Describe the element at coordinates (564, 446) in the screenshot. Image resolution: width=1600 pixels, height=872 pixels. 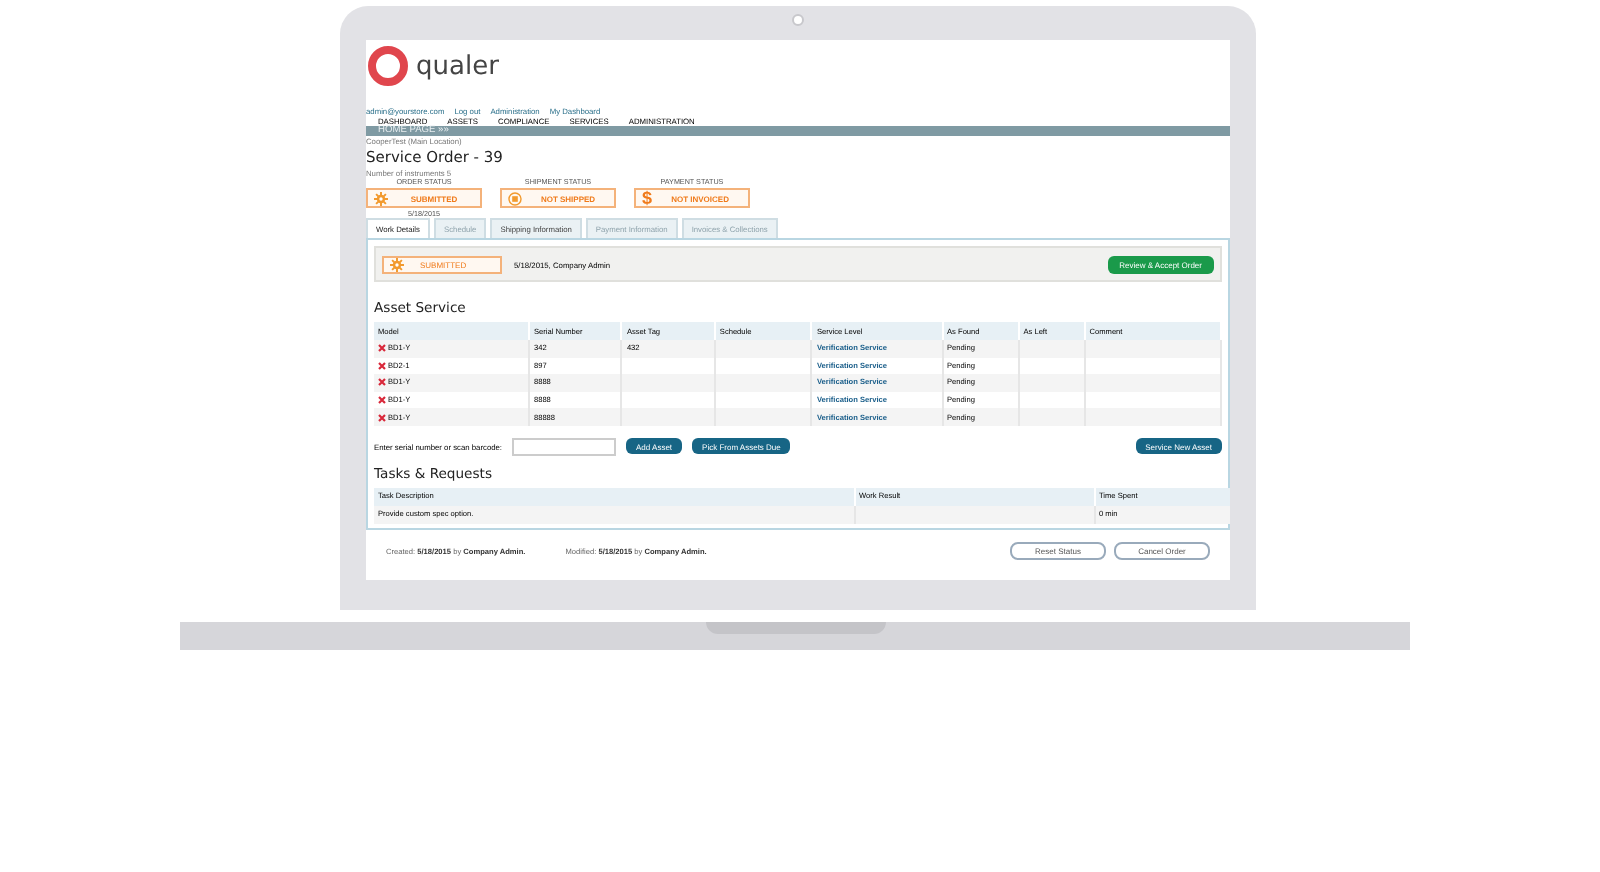
I see `serial-input` at that location.